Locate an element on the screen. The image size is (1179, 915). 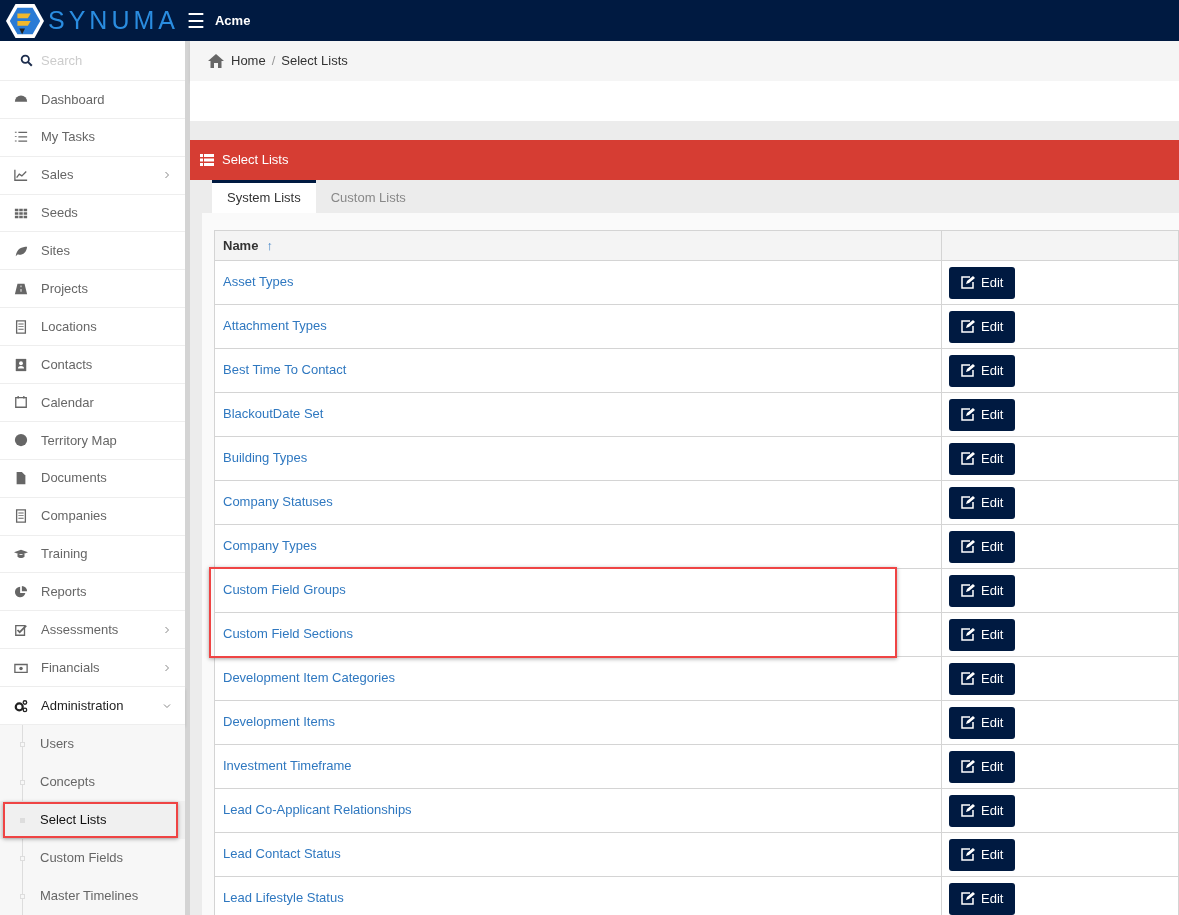
breadcrumb-link: Home is located at coordinates (248, 61).